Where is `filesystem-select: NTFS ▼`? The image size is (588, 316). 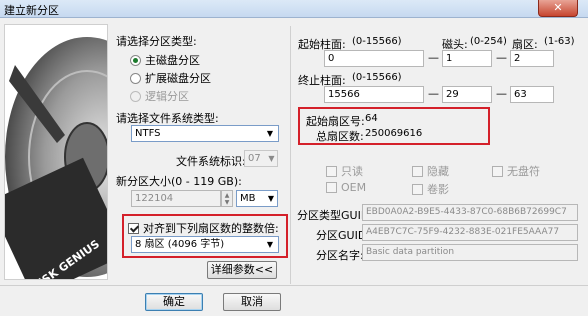
filesystem-select: NTFS ▼ is located at coordinates (205, 133).